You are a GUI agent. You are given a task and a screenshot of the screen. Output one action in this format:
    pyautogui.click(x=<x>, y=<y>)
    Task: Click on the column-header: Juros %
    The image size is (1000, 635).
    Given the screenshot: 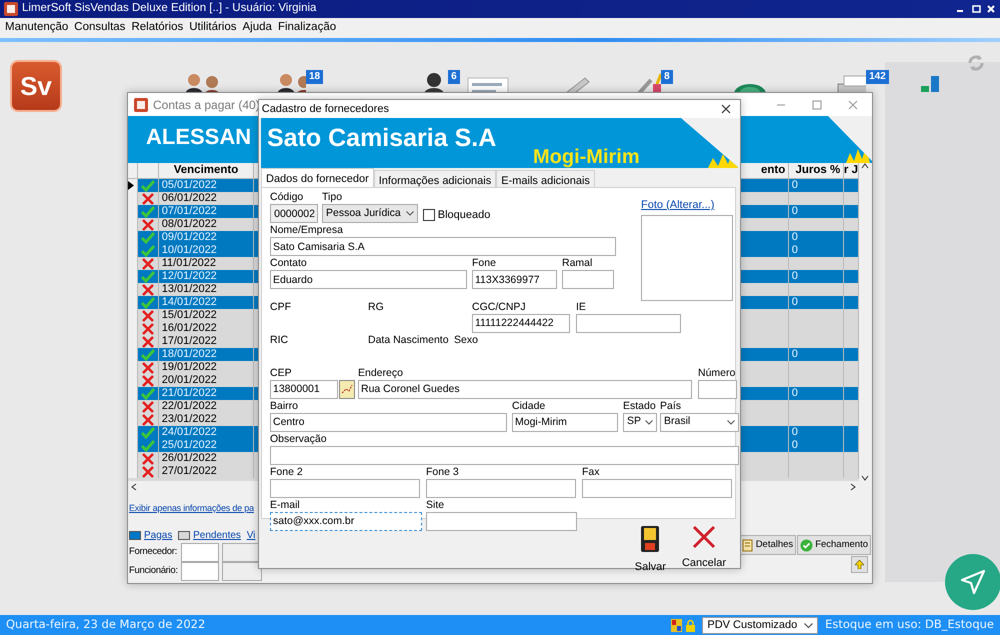 What is the action you would take?
    pyautogui.click(x=816, y=170)
    